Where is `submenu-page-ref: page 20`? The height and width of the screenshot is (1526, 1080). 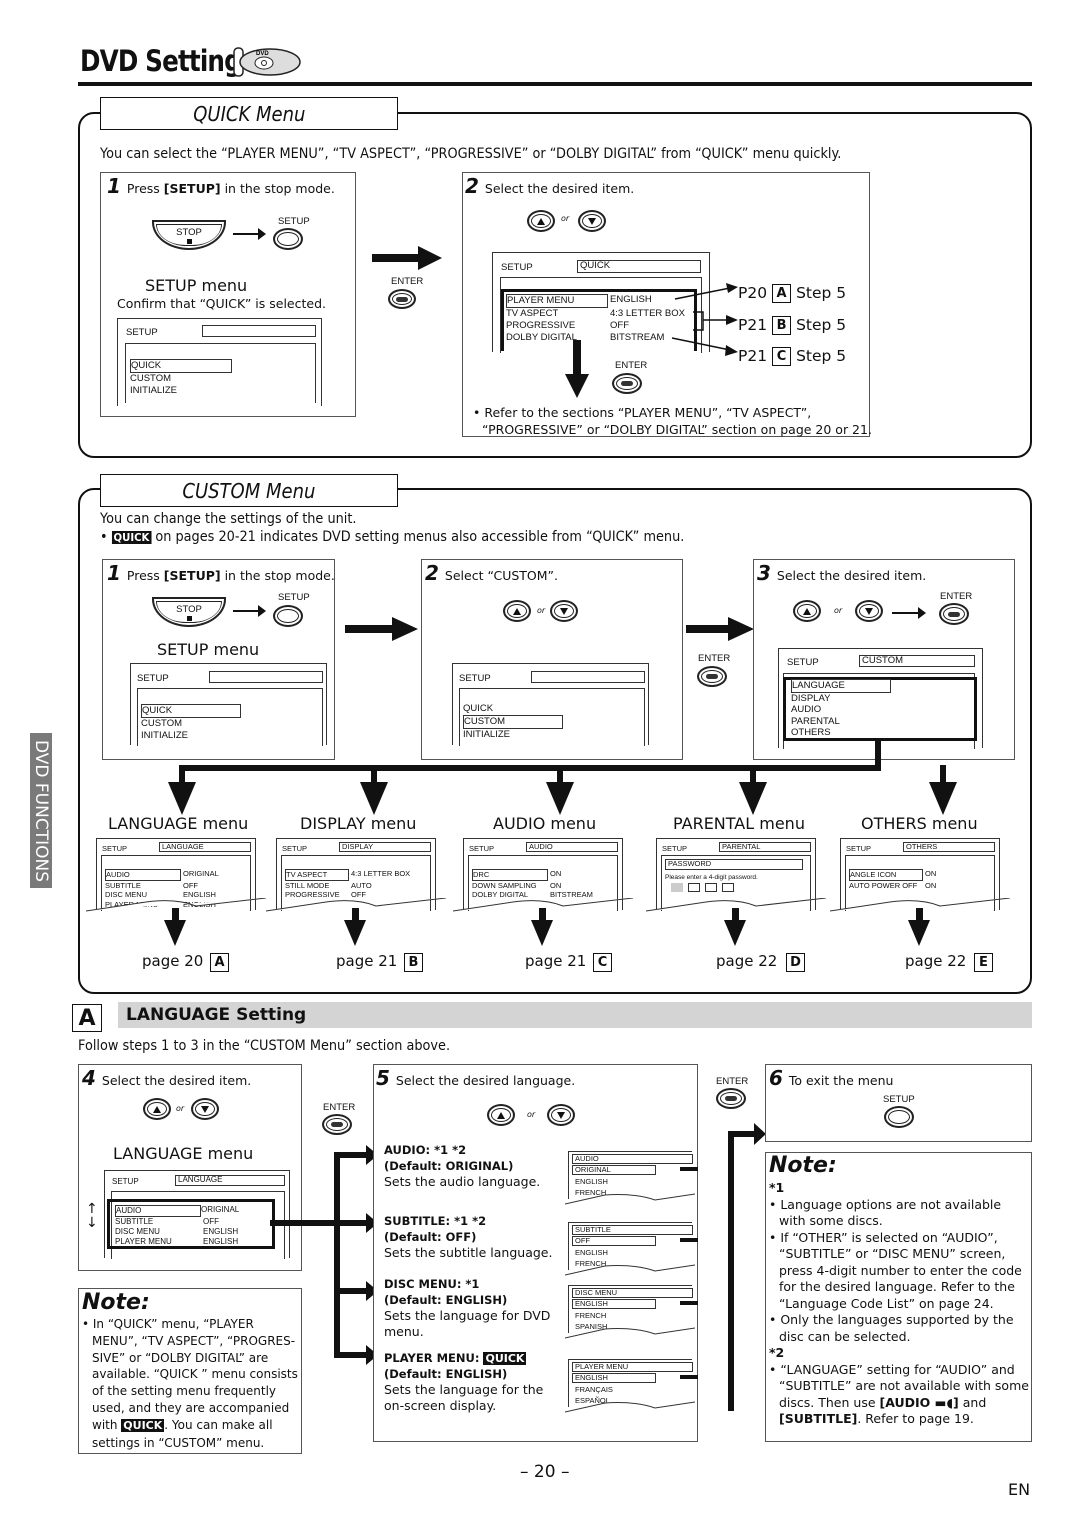 submenu-page-ref: page 20 is located at coordinates (173, 961).